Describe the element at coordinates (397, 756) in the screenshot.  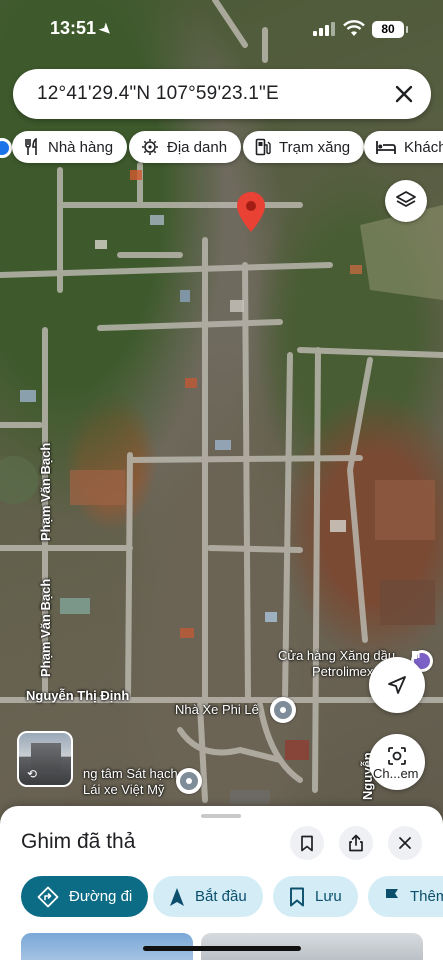
I see `camera-lens-icon` at that location.